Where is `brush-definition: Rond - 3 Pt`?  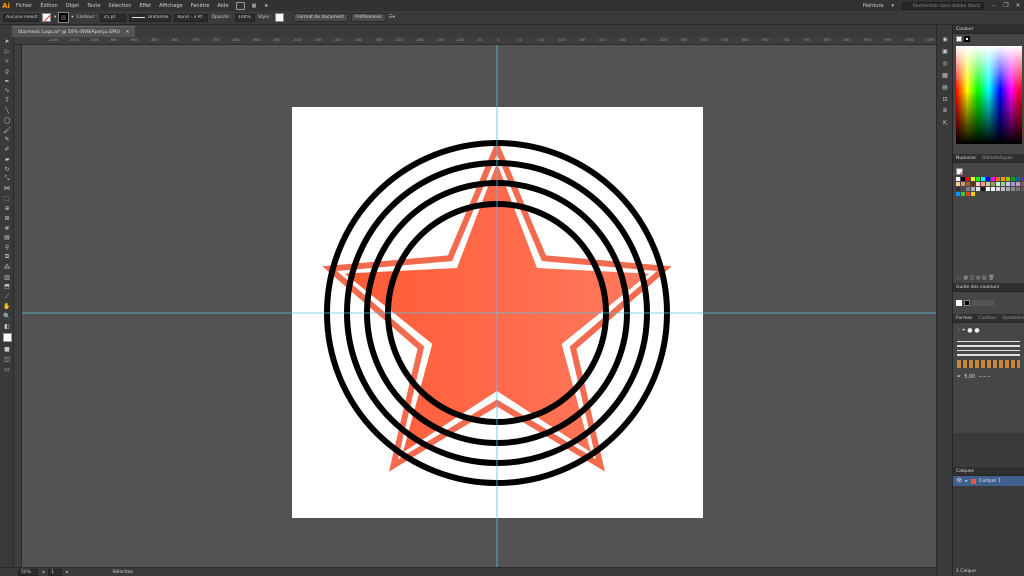
brush-definition: Rond - 3 Pt is located at coordinates (191, 17).